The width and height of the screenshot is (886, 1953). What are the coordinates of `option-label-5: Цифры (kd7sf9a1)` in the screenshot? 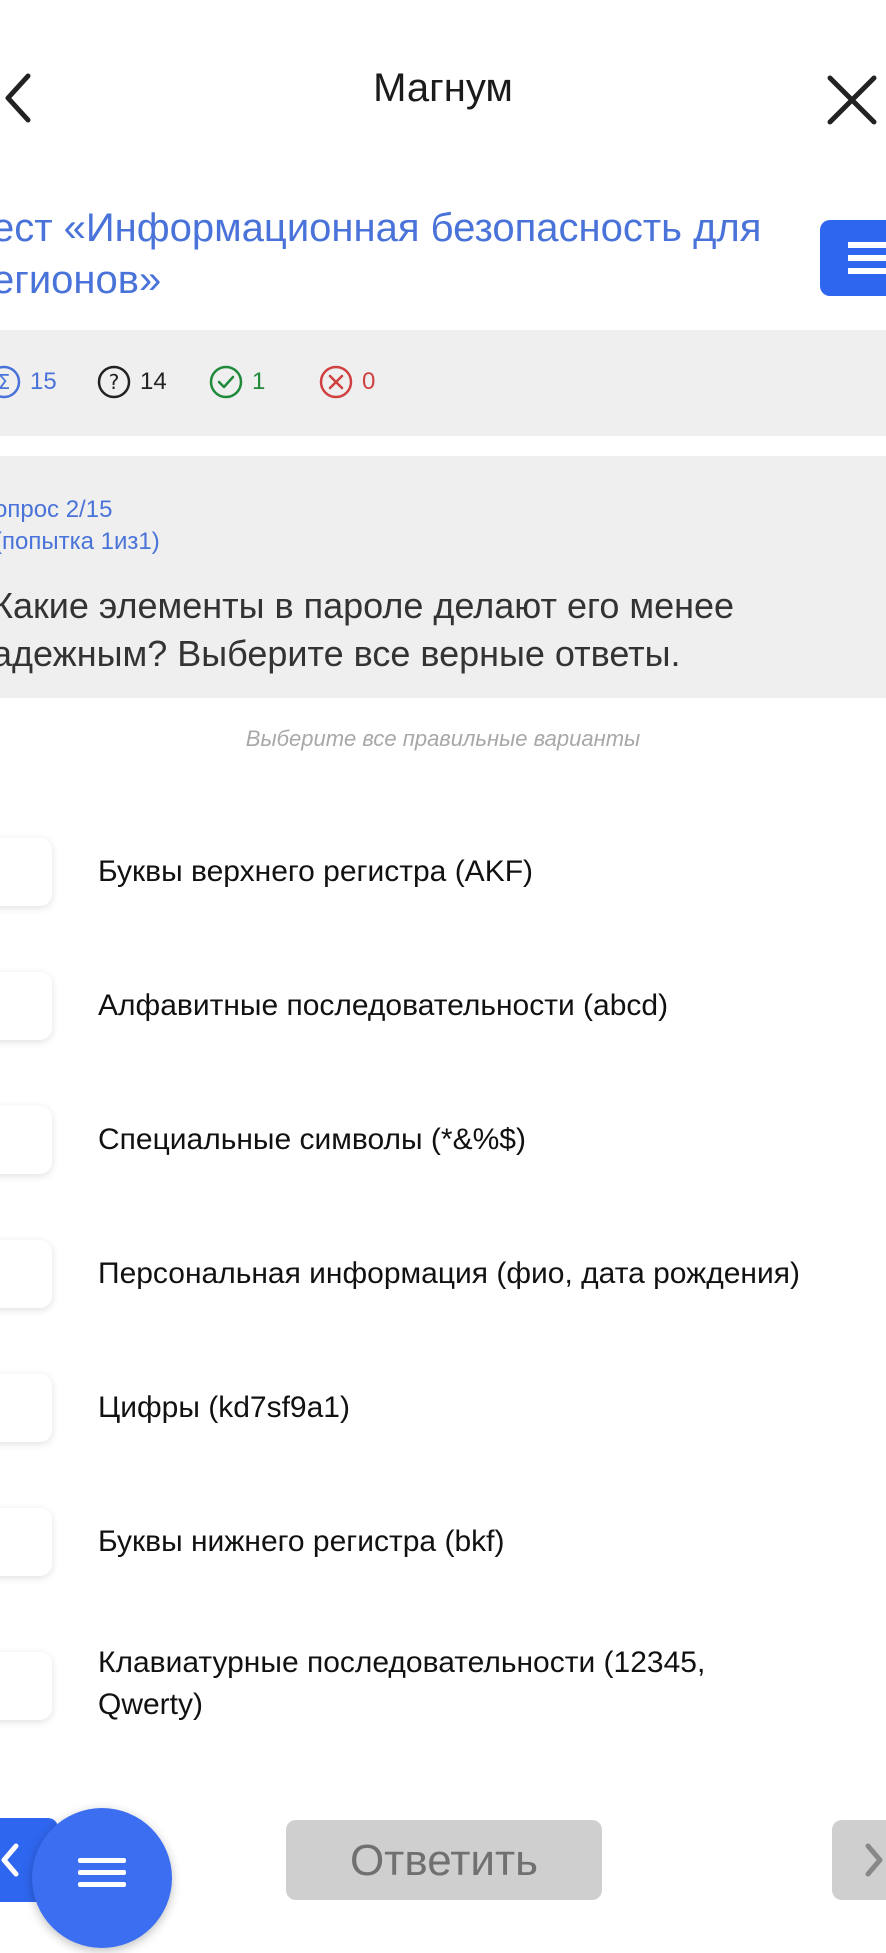 It's located at (492, 1408).